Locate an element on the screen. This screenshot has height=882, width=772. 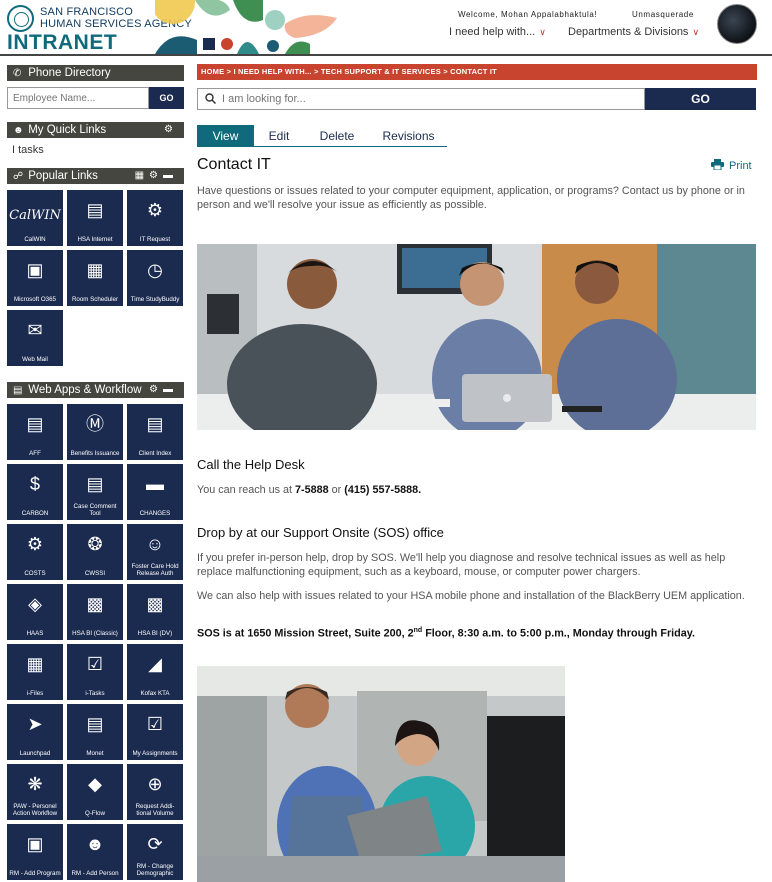
sos-office-photo is located at coordinates (381, 774).